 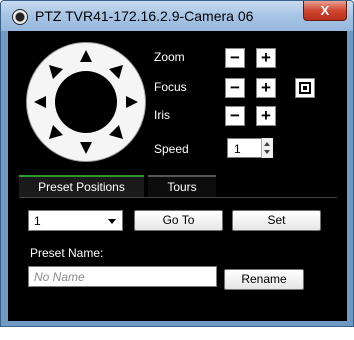 What do you see at coordinates (267, 148) in the screenshot?
I see `speed-spinner` at bounding box center [267, 148].